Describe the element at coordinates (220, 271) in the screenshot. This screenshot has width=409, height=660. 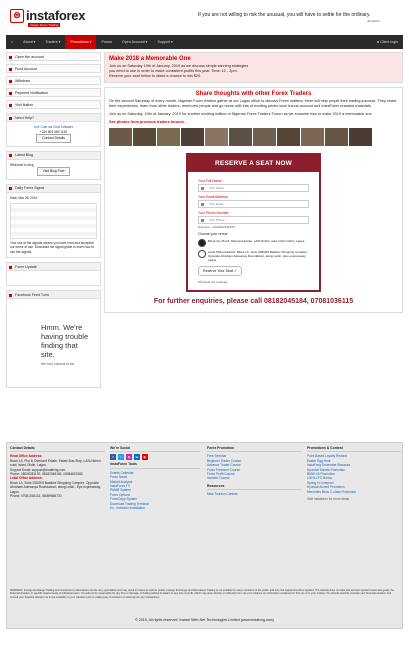
I see `reserve-seat-button: Reserve Your Seat ✓` at that location.